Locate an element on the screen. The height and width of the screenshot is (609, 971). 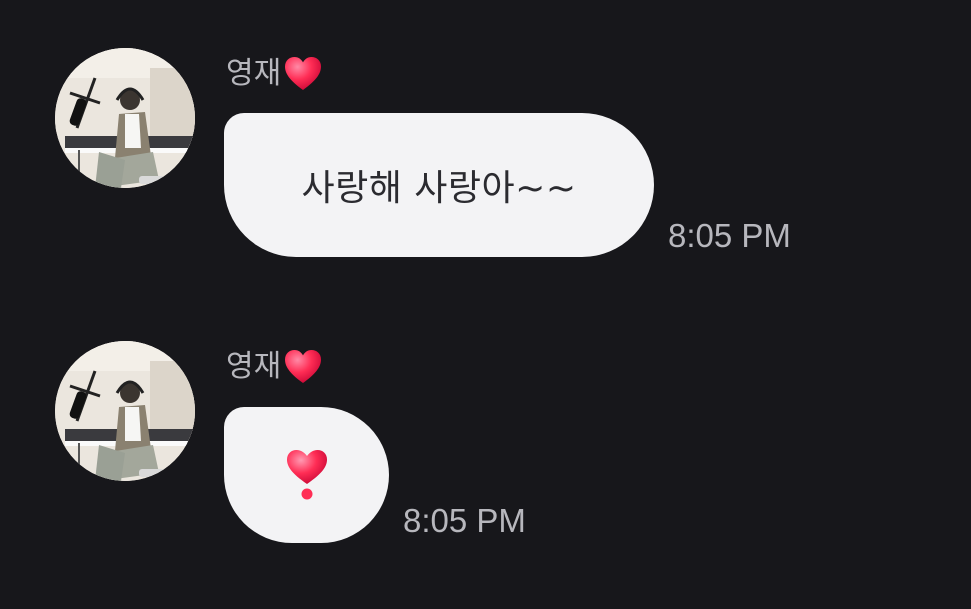
message-bubble: 사랑해 사랑아~~ is located at coordinates (439, 185).